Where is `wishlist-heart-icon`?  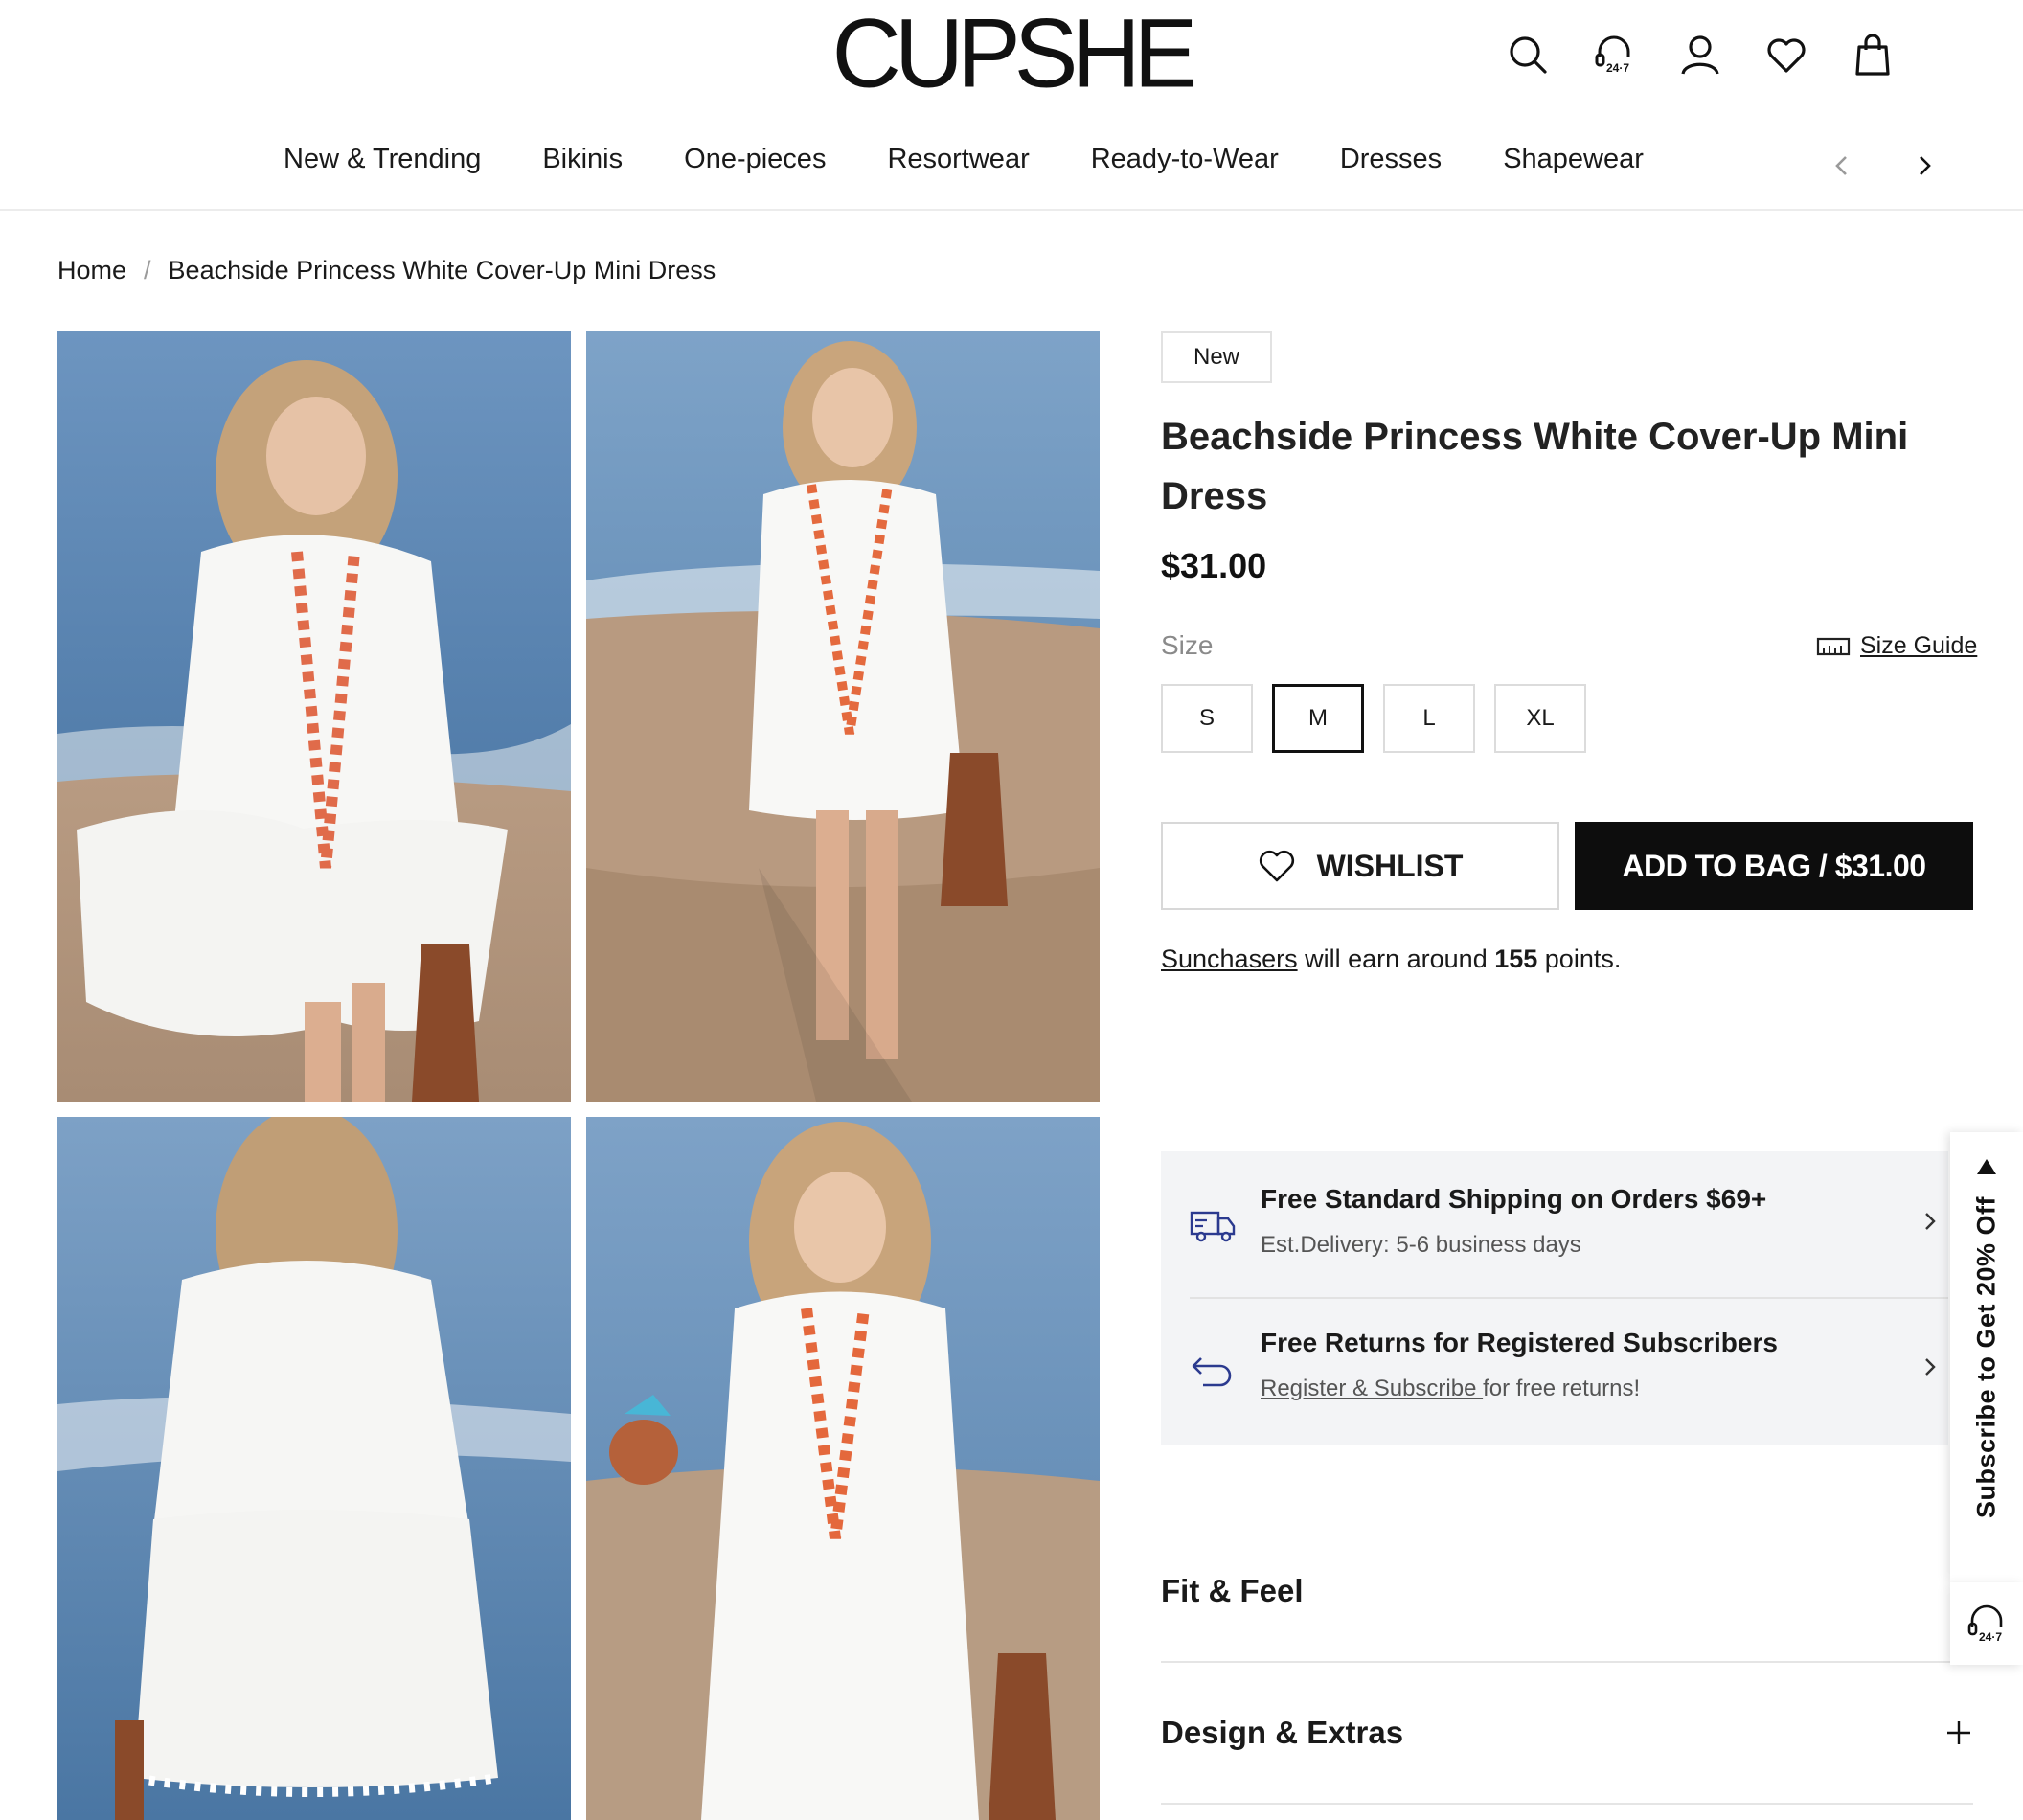
wishlist-heart-icon is located at coordinates (1786, 55).